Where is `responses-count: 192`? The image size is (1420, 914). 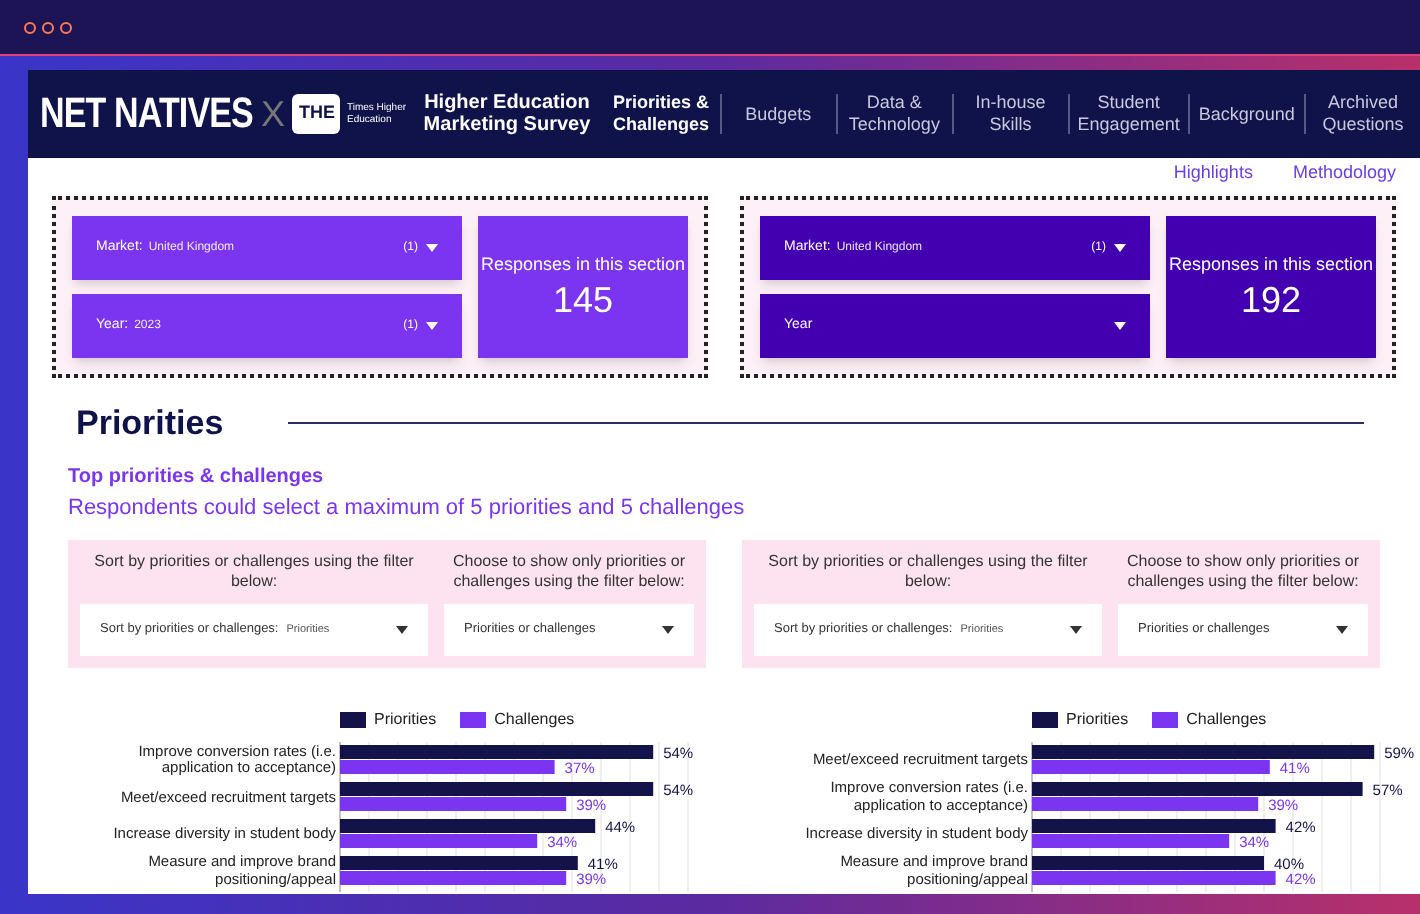
responses-count: 192 is located at coordinates (1271, 300).